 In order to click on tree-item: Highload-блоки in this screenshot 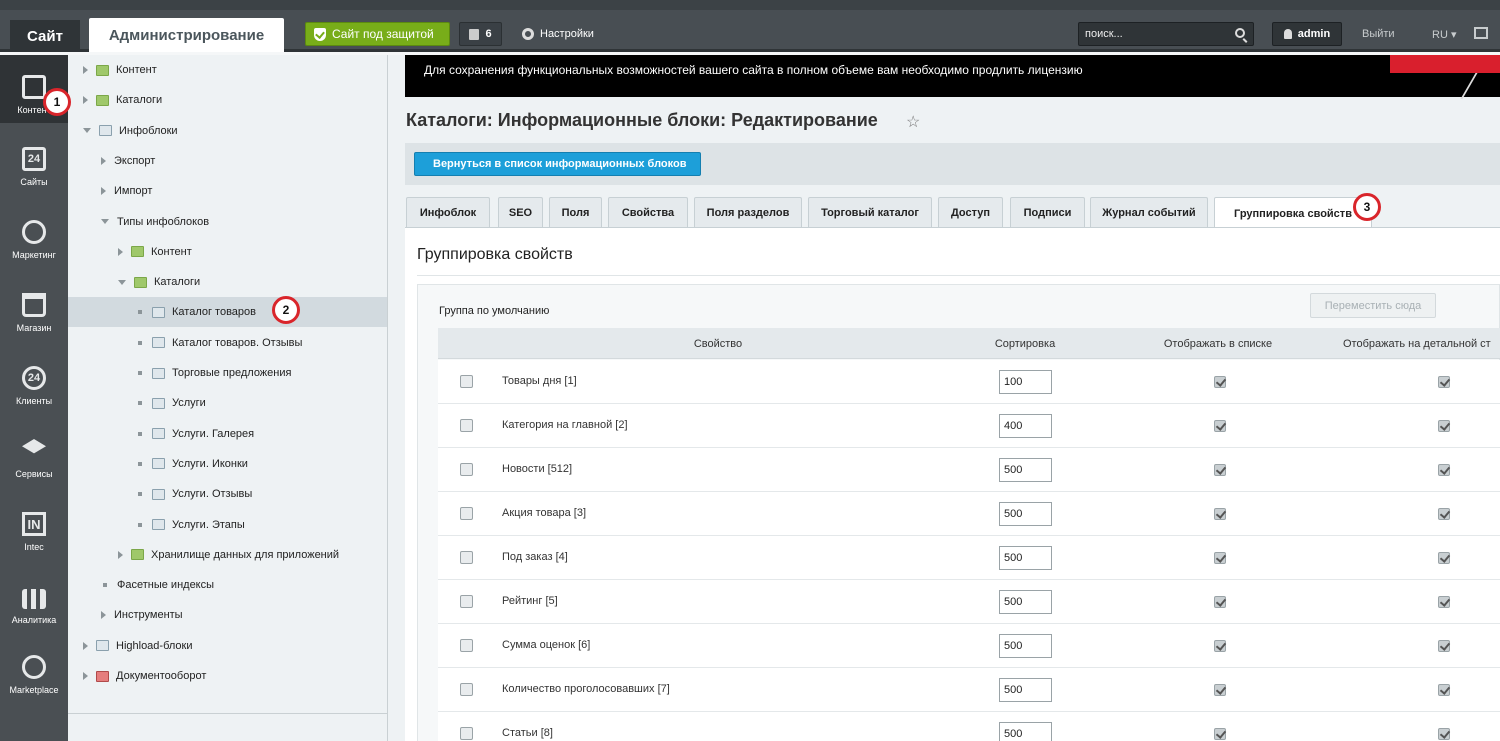, I will do `click(227, 646)`.